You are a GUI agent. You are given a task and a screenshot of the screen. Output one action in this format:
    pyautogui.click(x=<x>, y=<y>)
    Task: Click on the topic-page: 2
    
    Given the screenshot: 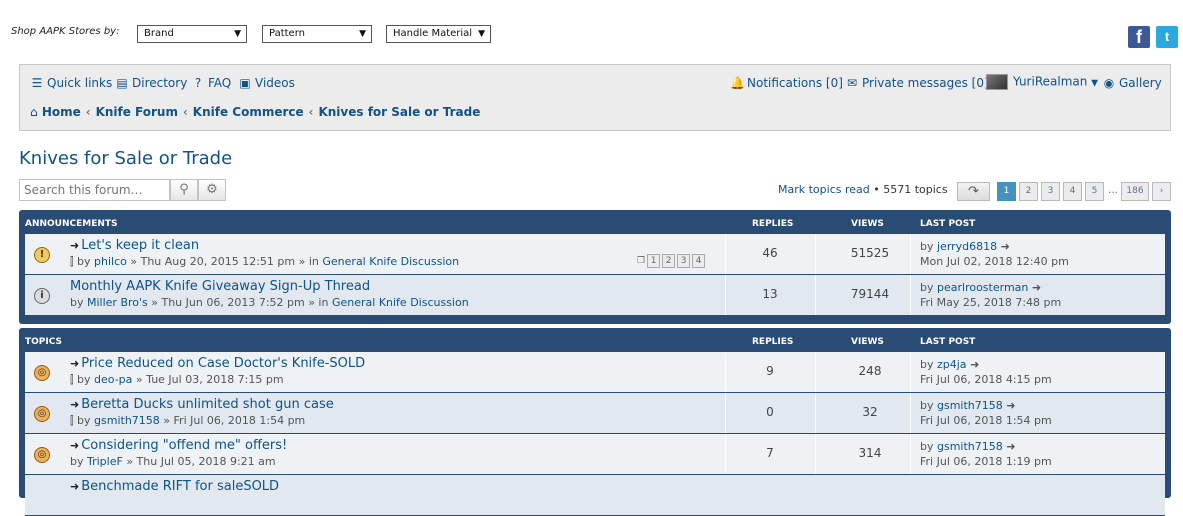 What is the action you would take?
    pyautogui.click(x=669, y=261)
    